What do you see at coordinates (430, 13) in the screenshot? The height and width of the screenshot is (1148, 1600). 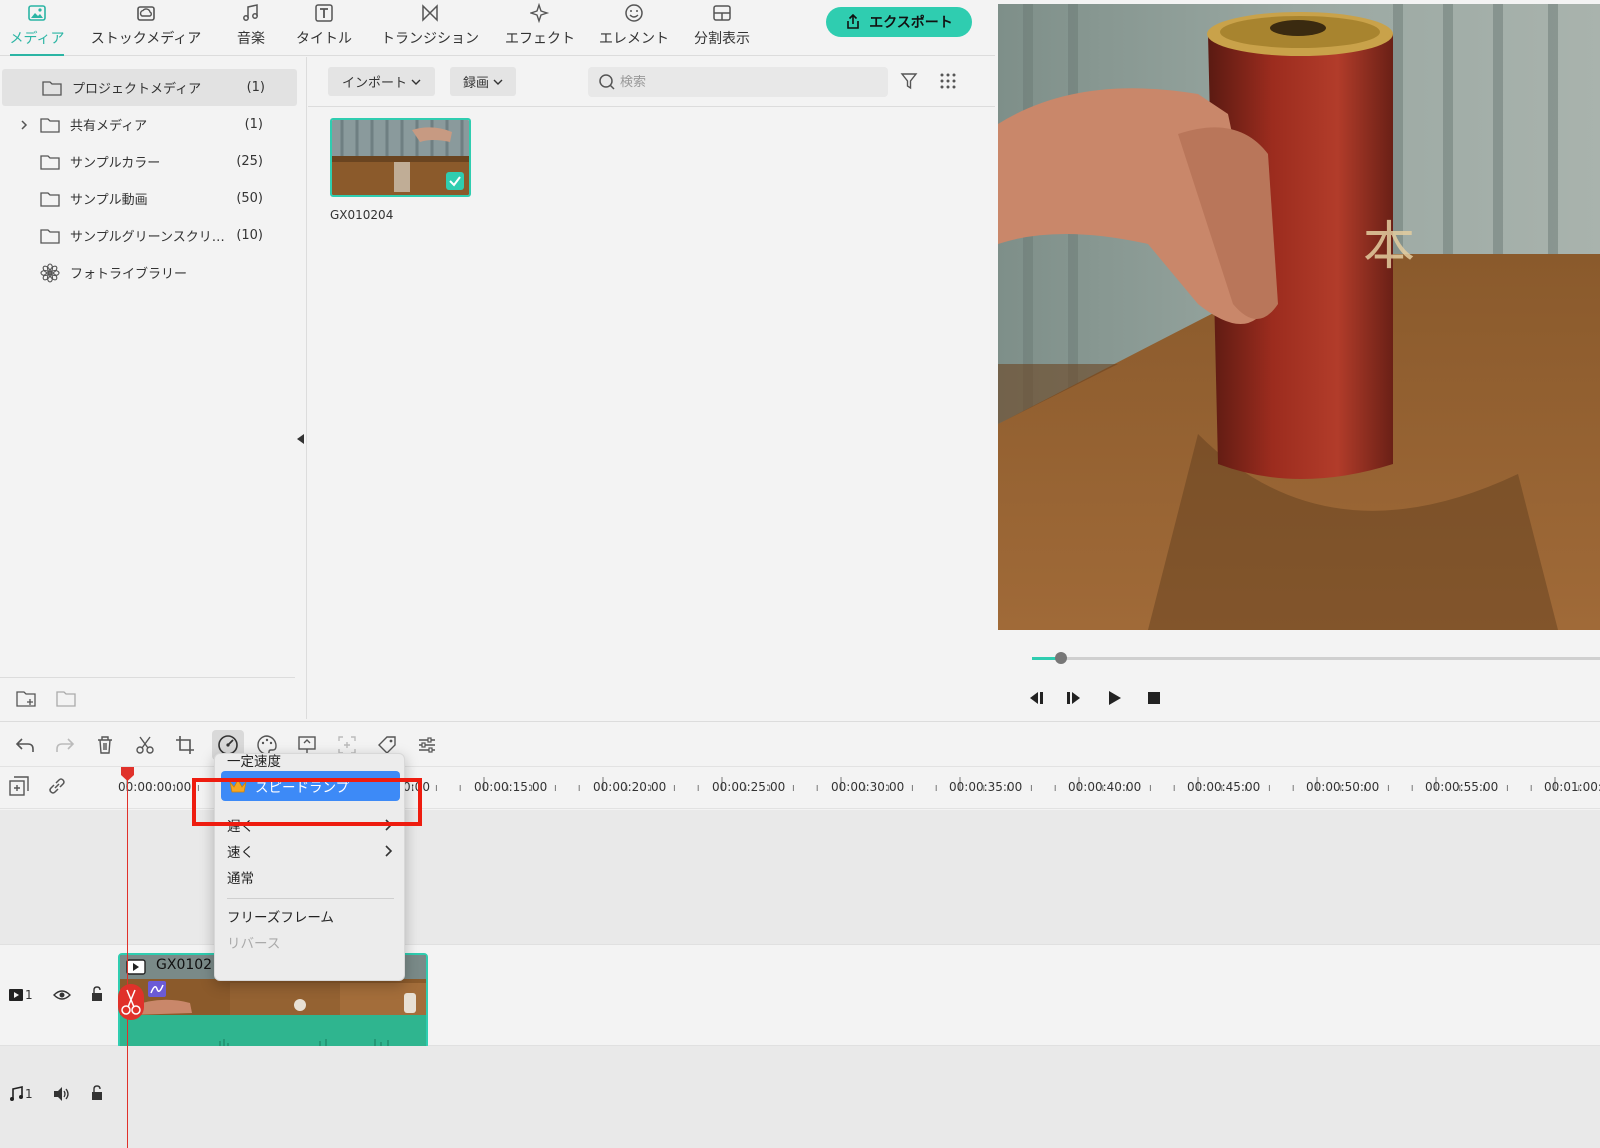 I see `transition-icon` at bounding box center [430, 13].